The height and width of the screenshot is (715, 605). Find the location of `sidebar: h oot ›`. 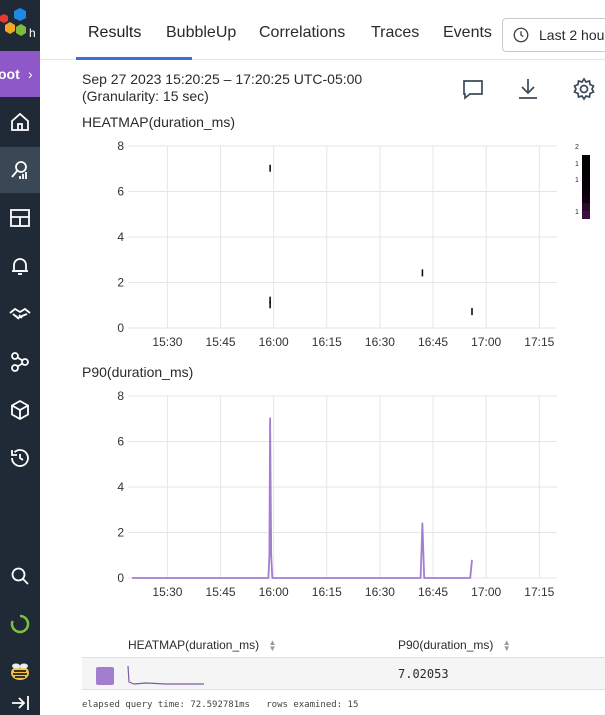

sidebar: h oot › is located at coordinates (20, 357).